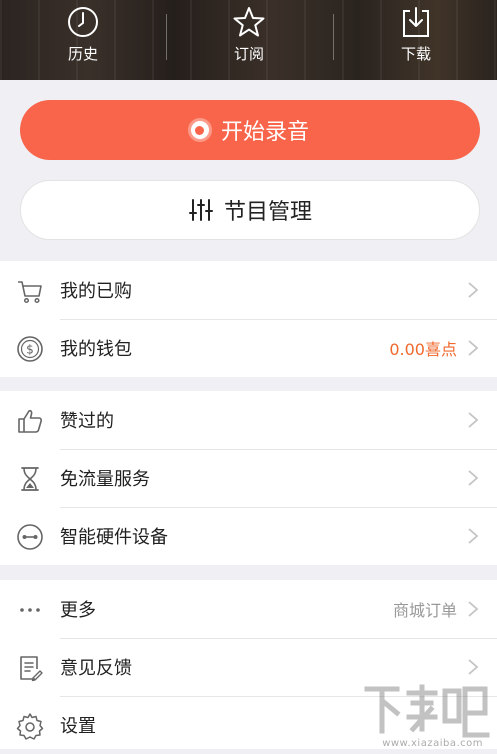 Image resolution: width=497 pixels, height=754 pixels. What do you see at coordinates (82, 54) in the screenshot?
I see `history-label: 历史` at bounding box center [82, 54].